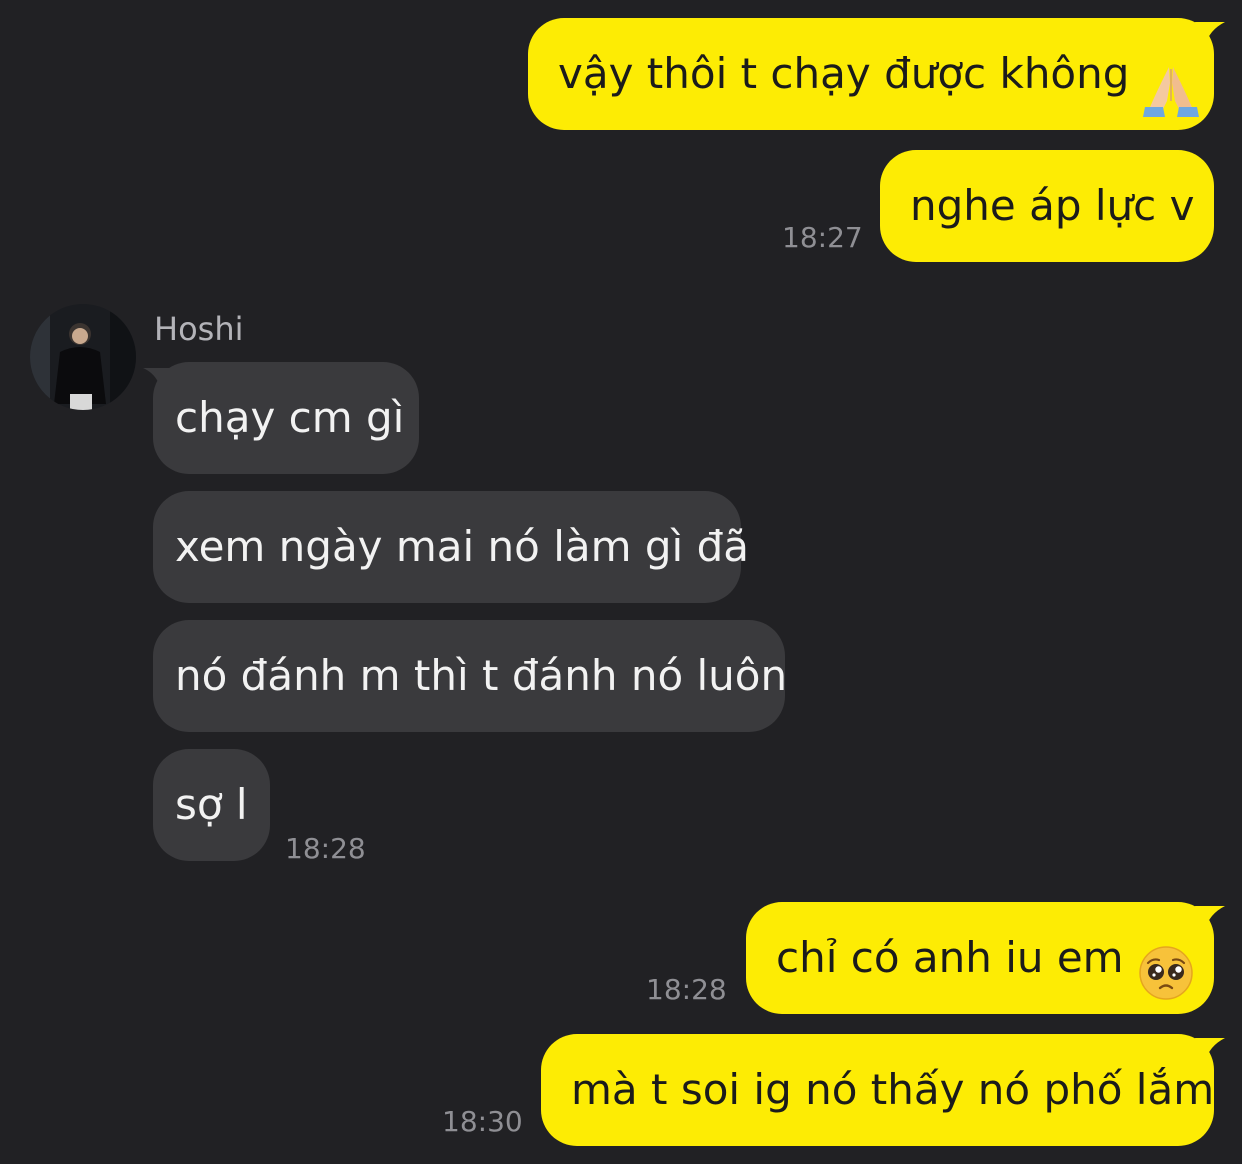 This screenshot has height=1164, width=1242. What do you see at coordinates (893, 1089) in the screenshot?
I see `message-text: mà t soi ig nó thấy nó phố lắm` at bounding box center [893, 1089].